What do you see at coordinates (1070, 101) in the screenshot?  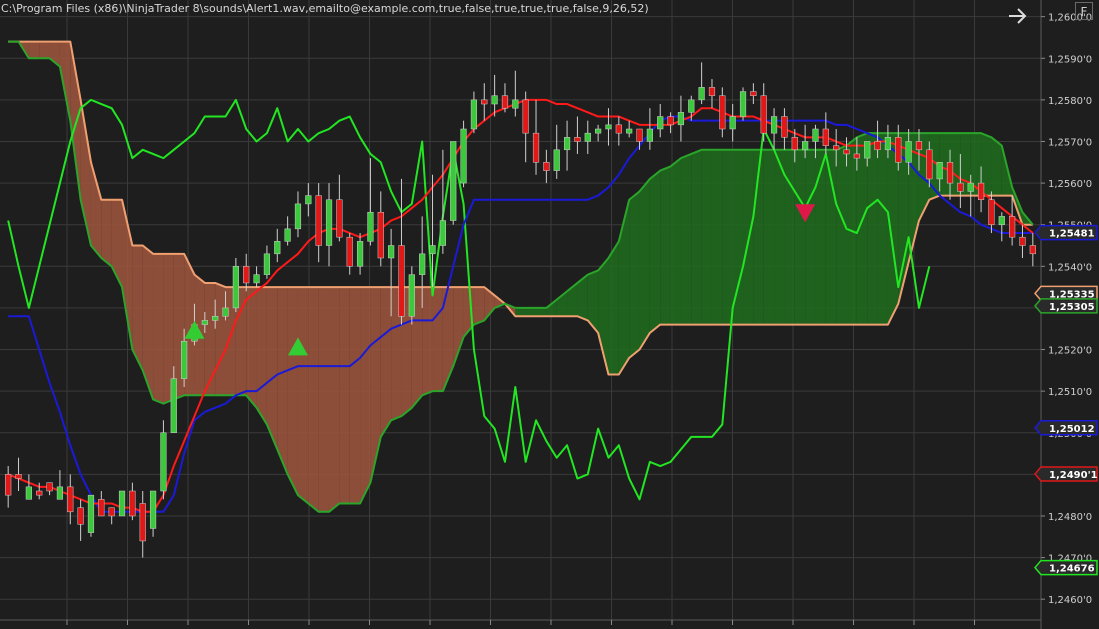 I see `y-tick-label: 1,2580'0` at bounding box center [1070, 101].